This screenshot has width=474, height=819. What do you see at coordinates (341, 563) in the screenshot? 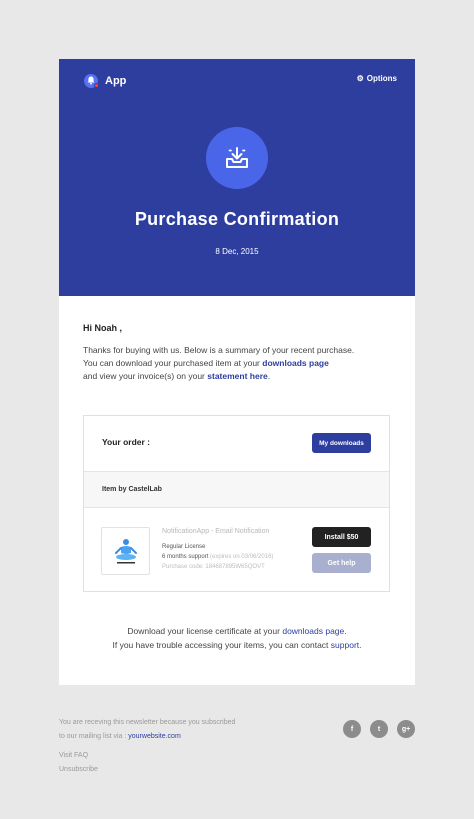
I see `get-help-button: Get help` at bounding box center [341, 563].